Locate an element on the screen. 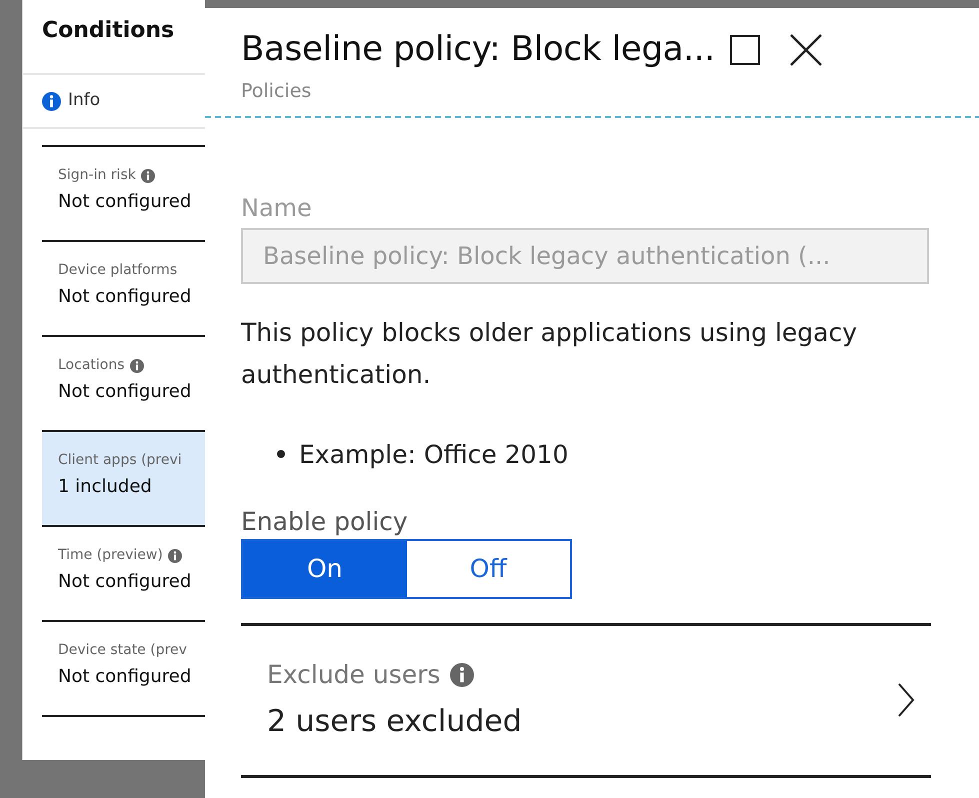  chevron-right-icon is located at coordinates (906, 700).